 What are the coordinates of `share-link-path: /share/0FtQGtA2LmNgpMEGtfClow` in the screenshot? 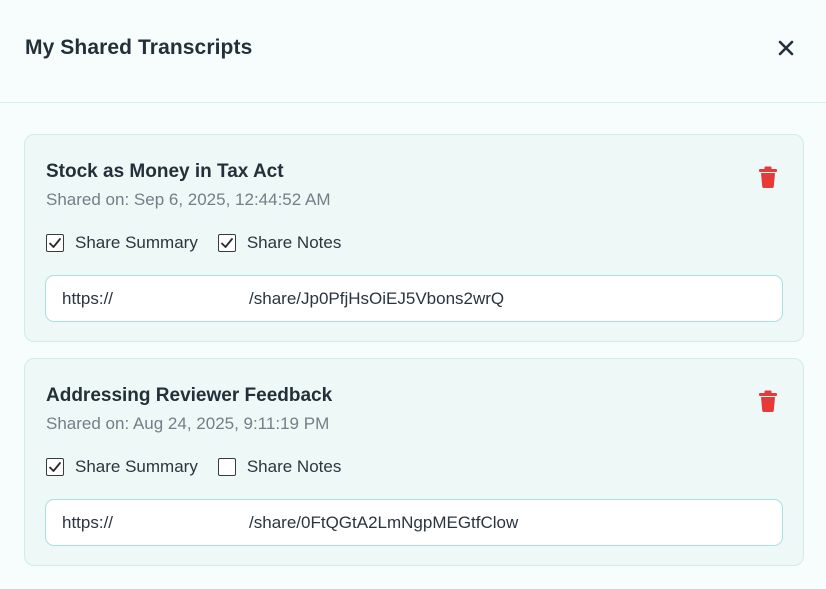 It's located at (384, 522).